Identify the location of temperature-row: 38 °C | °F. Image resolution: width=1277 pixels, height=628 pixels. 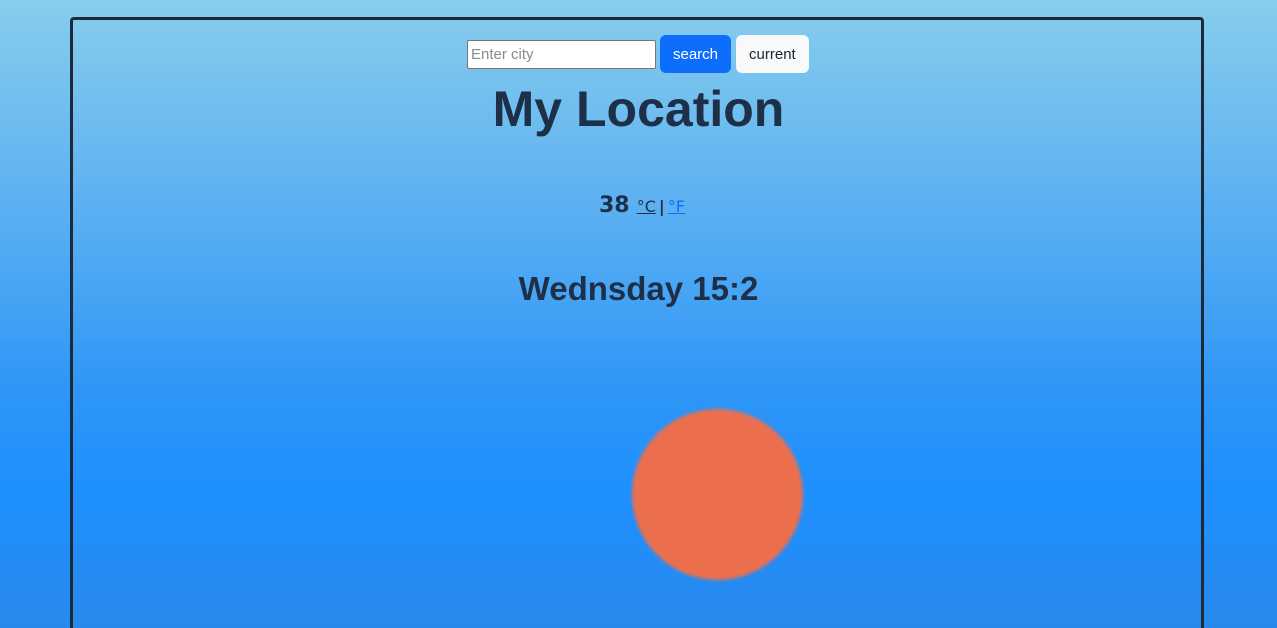
(642, 205).